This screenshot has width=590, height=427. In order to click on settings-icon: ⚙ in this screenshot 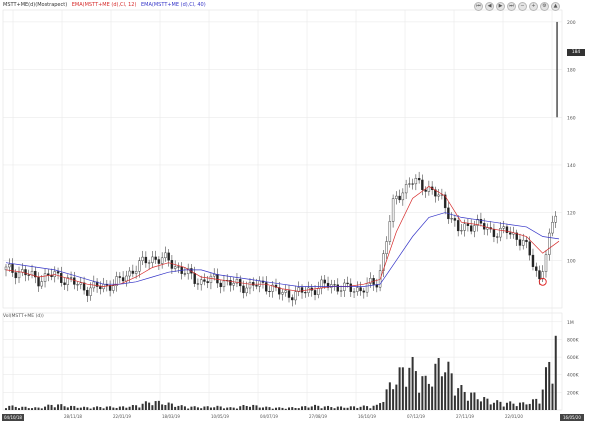, I will do `click(544, 6)`.